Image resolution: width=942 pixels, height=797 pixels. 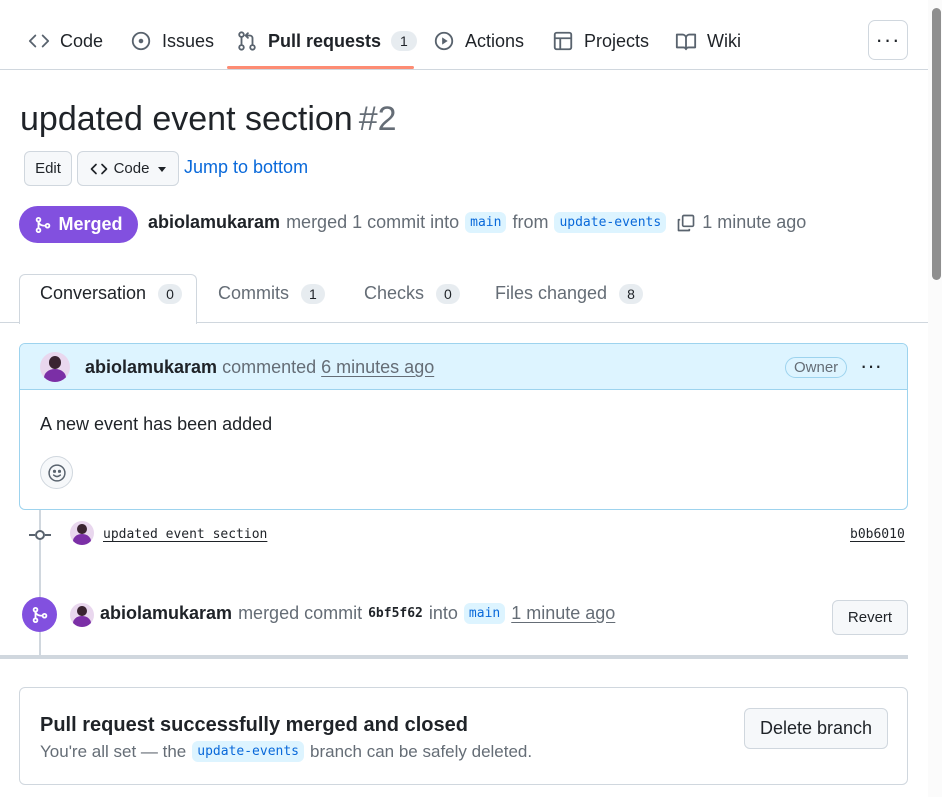 I want to click on merge-event-badge, so click(x=39, y=614).